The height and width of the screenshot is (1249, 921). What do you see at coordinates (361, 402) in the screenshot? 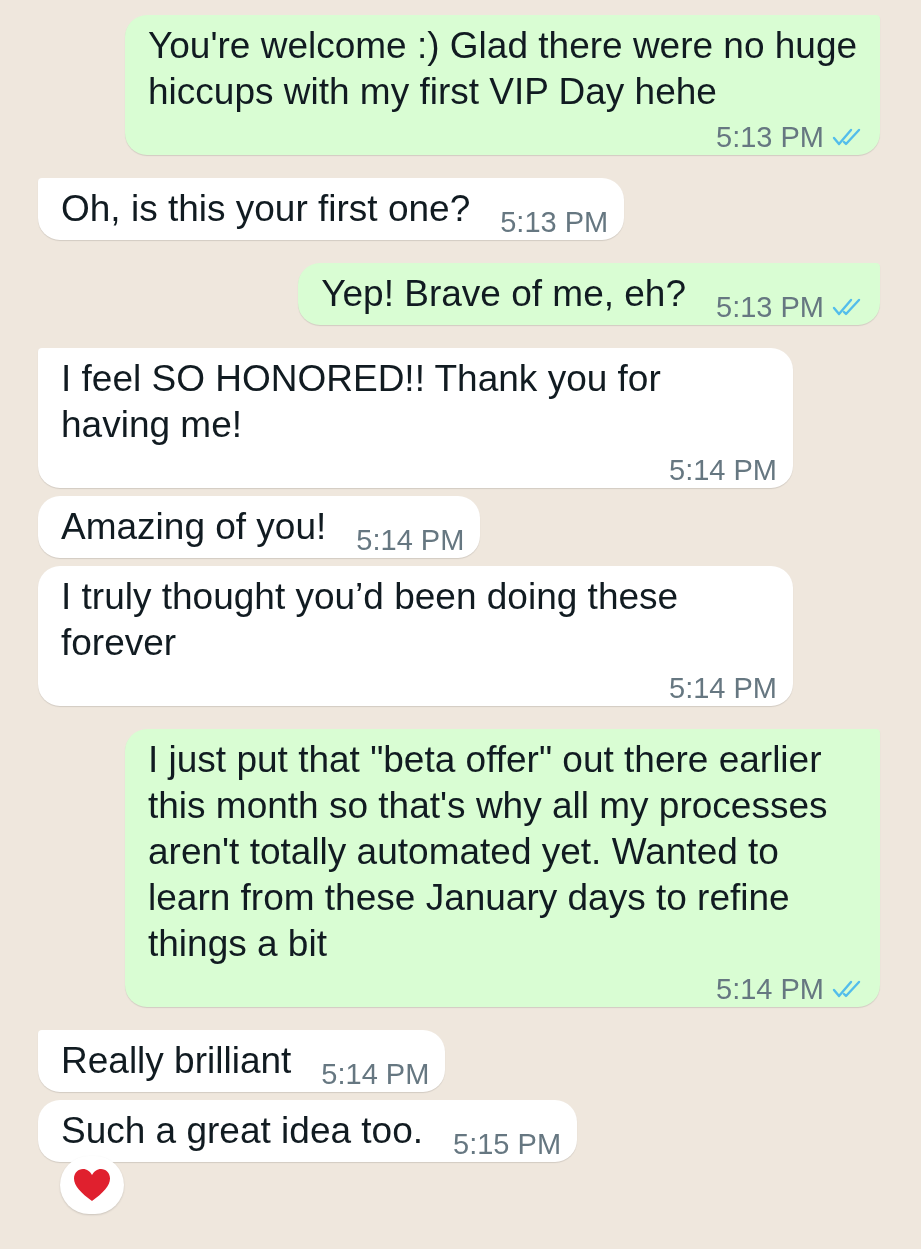
I see `message-text: I feel SO HONORED!! Thank you for having me!` at bounding box center [361, 402].